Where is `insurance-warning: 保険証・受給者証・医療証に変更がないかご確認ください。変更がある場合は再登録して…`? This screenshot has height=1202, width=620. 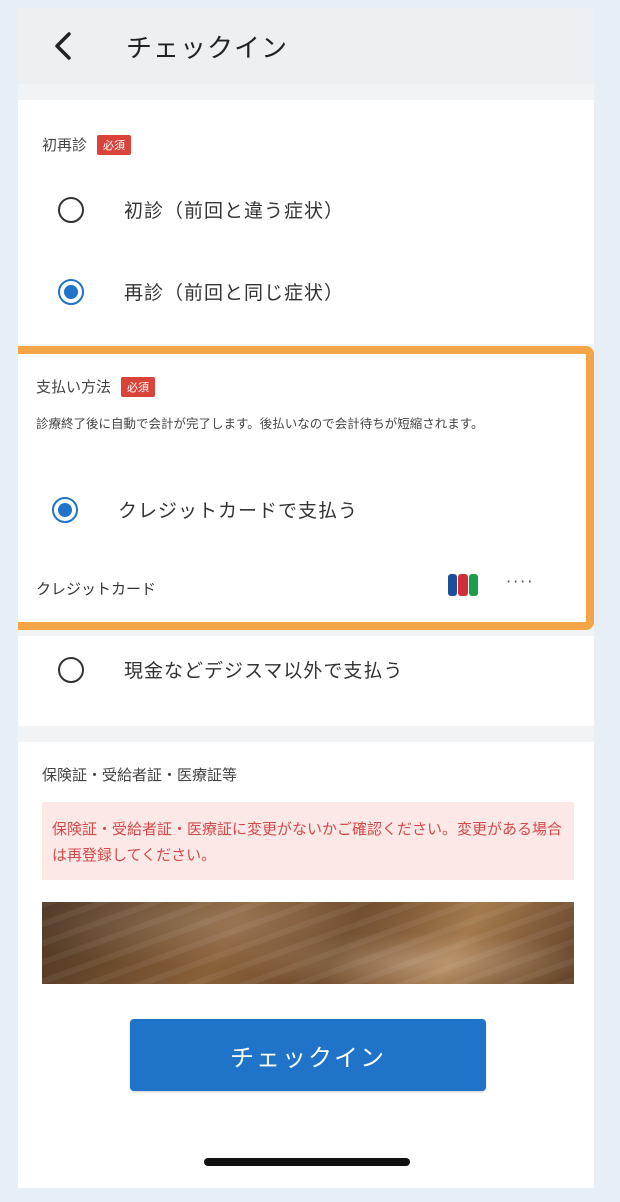 insurance-warning: 保険証・受給者証・医療証に変更がないかご確認ください。変更がある場合は再登録して… is located at coordinates (308, 841).